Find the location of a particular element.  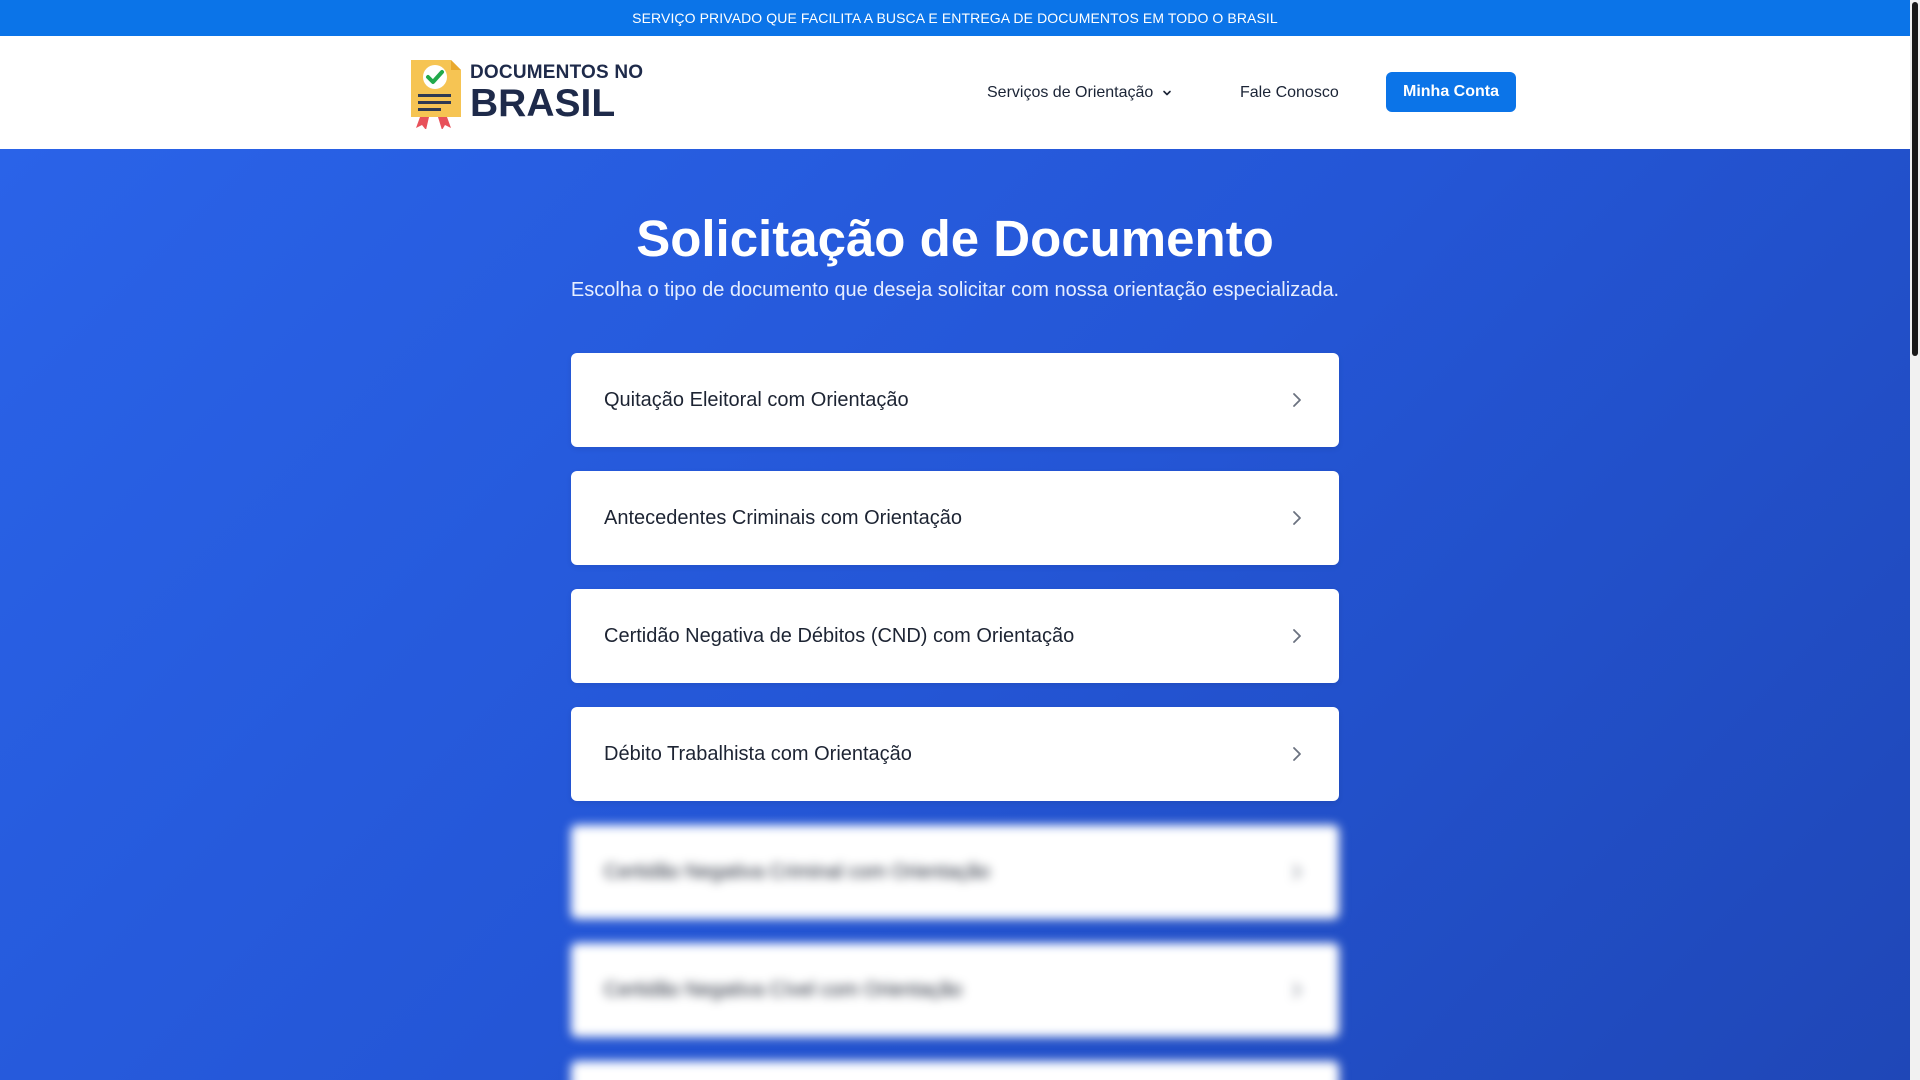

site-header: DOCUMENTOS NO BRASIL is located at coordinates (955, 92).